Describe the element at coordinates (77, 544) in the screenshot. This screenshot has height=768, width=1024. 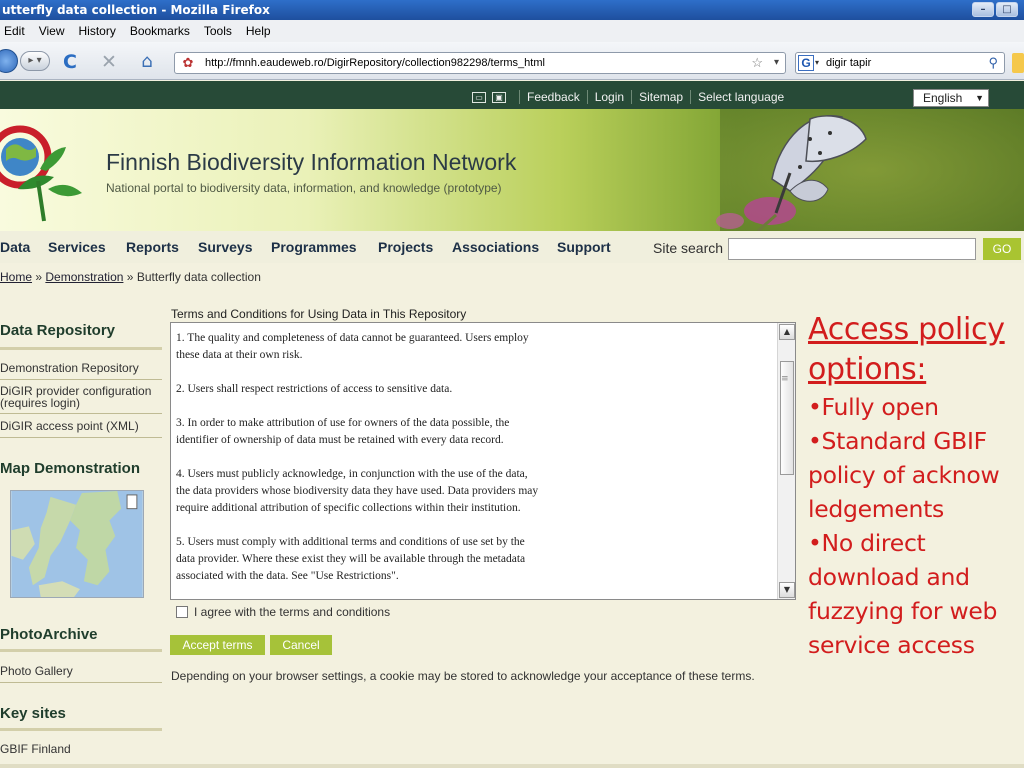
I see `map-thumbnail` at that location.